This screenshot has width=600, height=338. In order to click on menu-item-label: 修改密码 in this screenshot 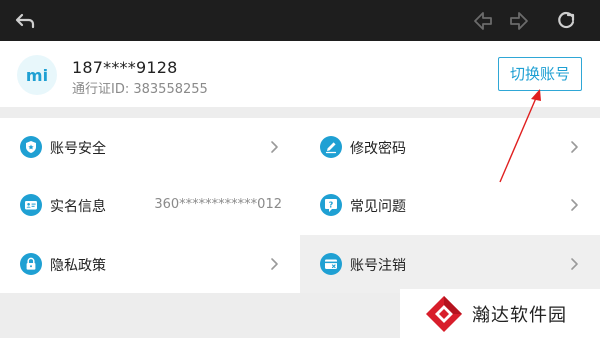, I will do `click(378, 149)`.